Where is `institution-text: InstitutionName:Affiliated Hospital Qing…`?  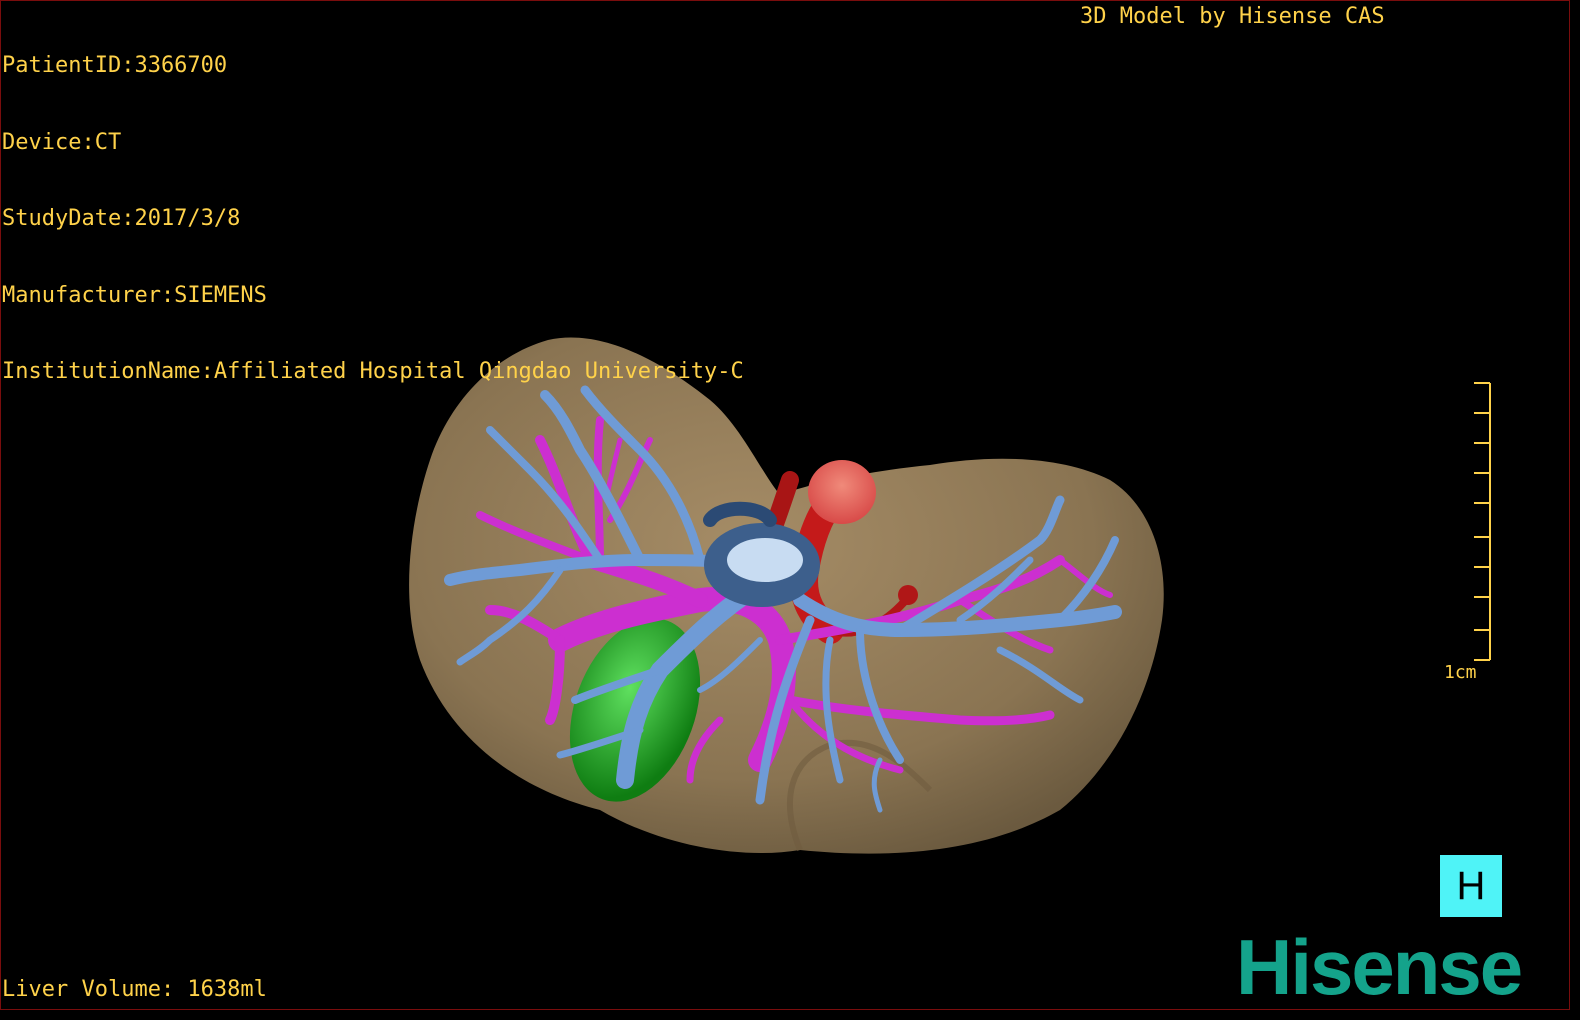
institution-text: InstitutionName:Affiliated Hospital Qing… is located at coordinates (373, 371).